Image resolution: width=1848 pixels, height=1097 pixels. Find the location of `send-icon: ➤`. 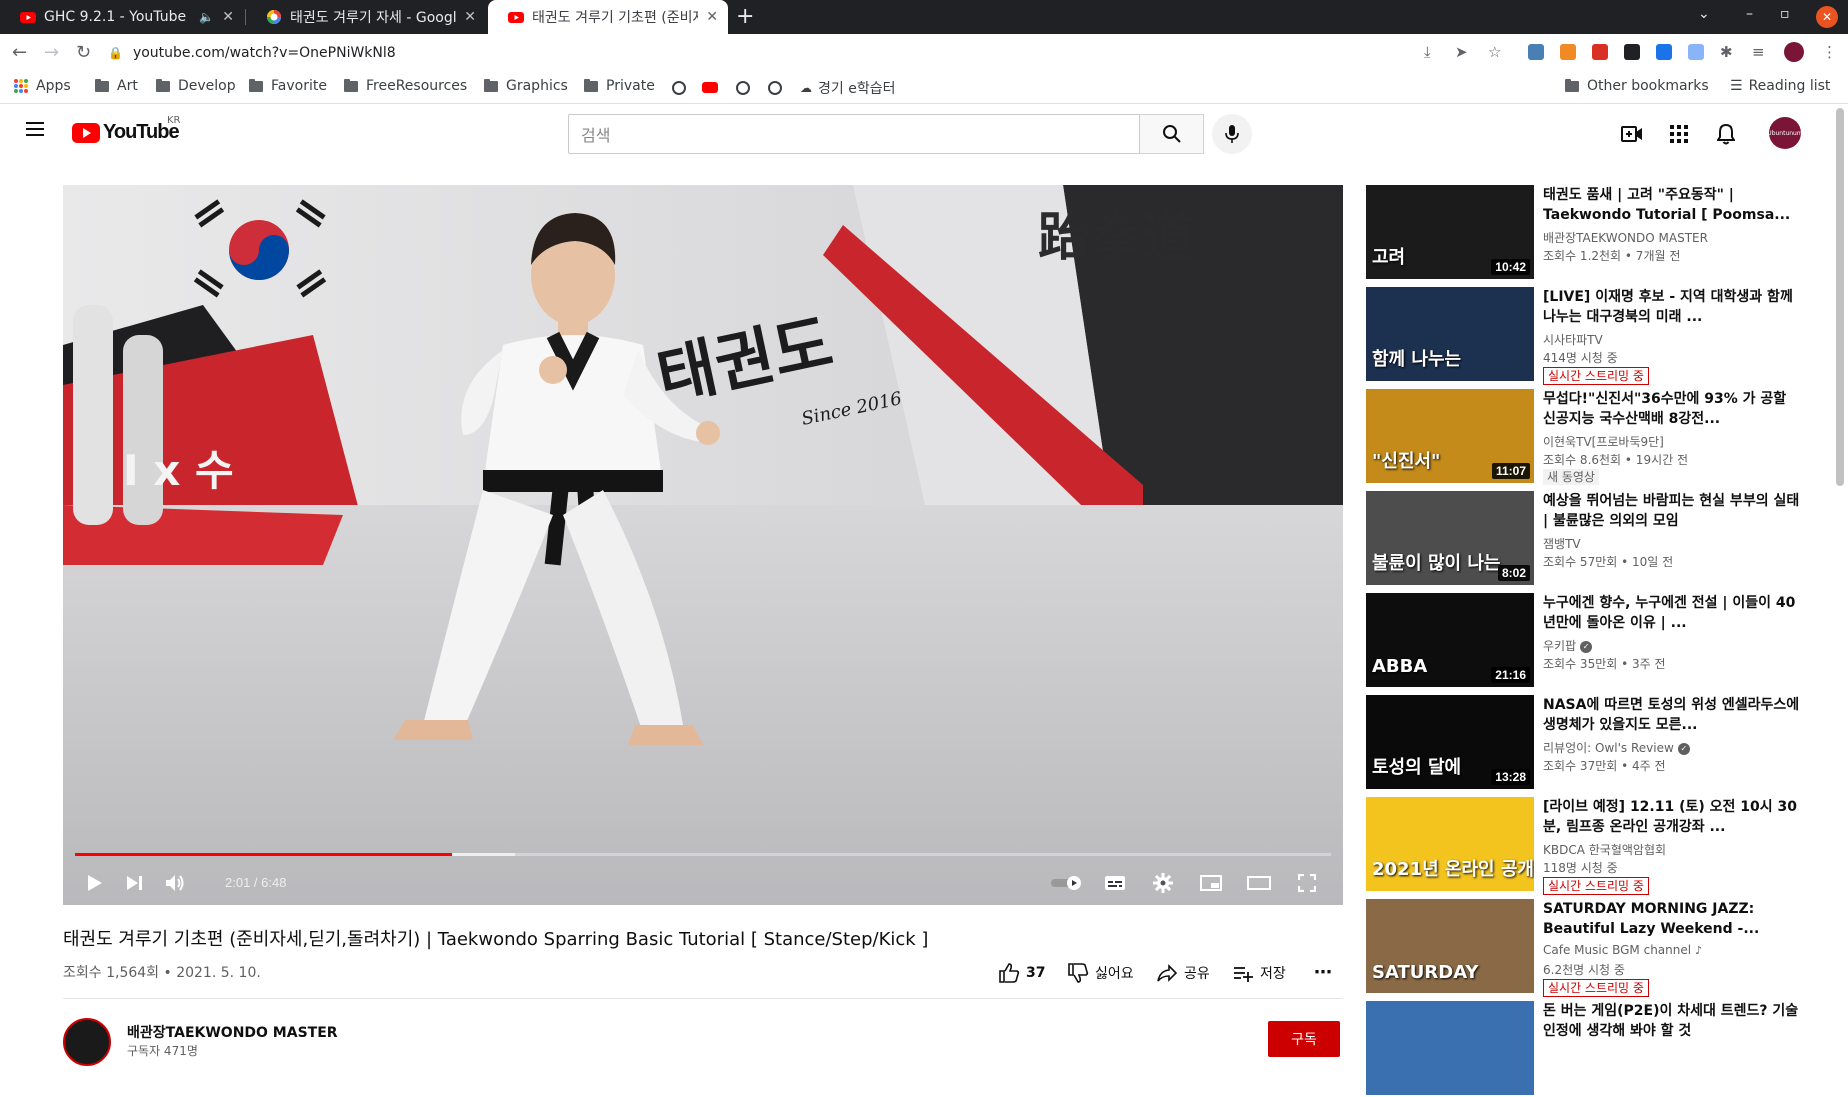

send-icon: ➤ is located at coordinates (1461, 52).